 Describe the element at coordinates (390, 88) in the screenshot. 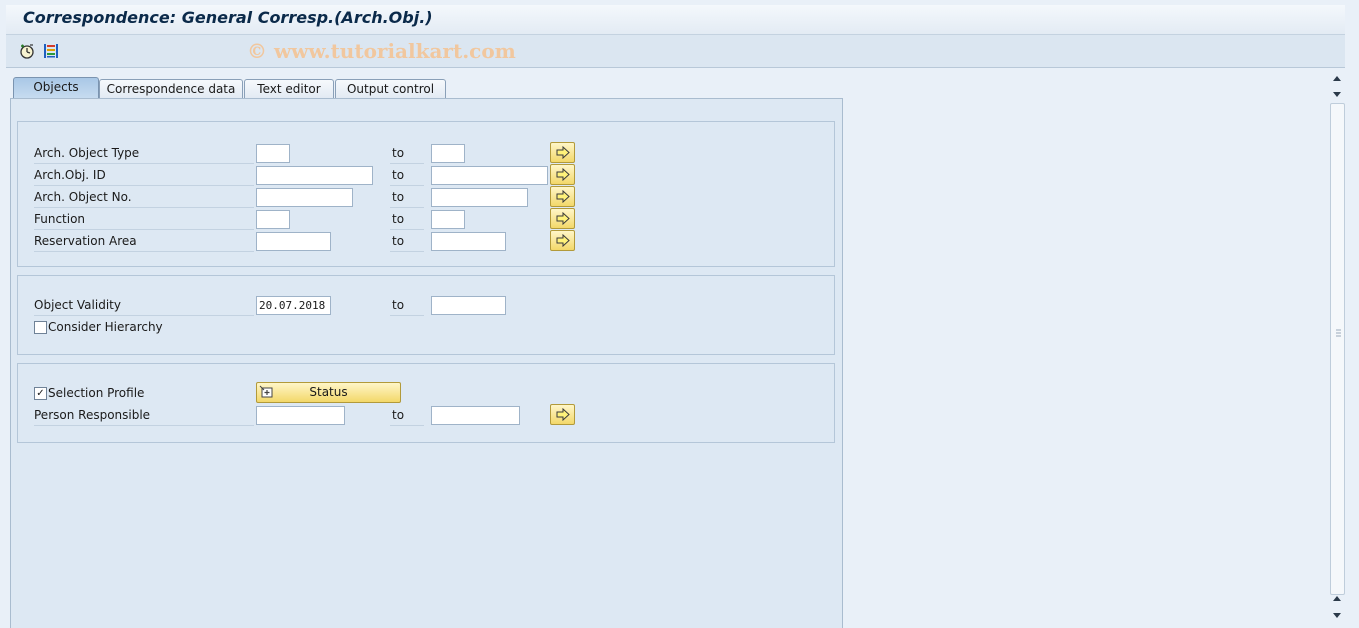

I see `tab-output-control: Output control` at that location.